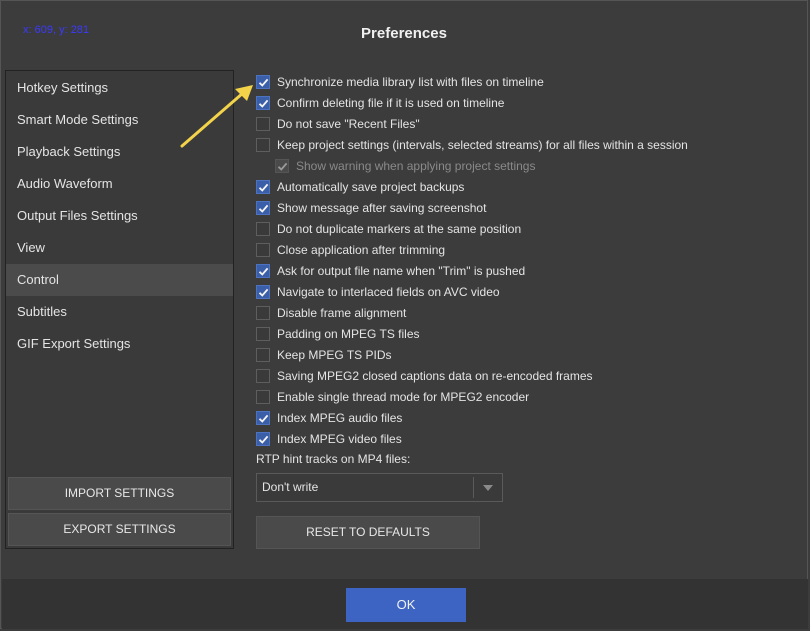  Describe the element at coordinates (119, 493) in the screenshot. I see `import-settings-button: IMPORT SETTINGS` at that location.